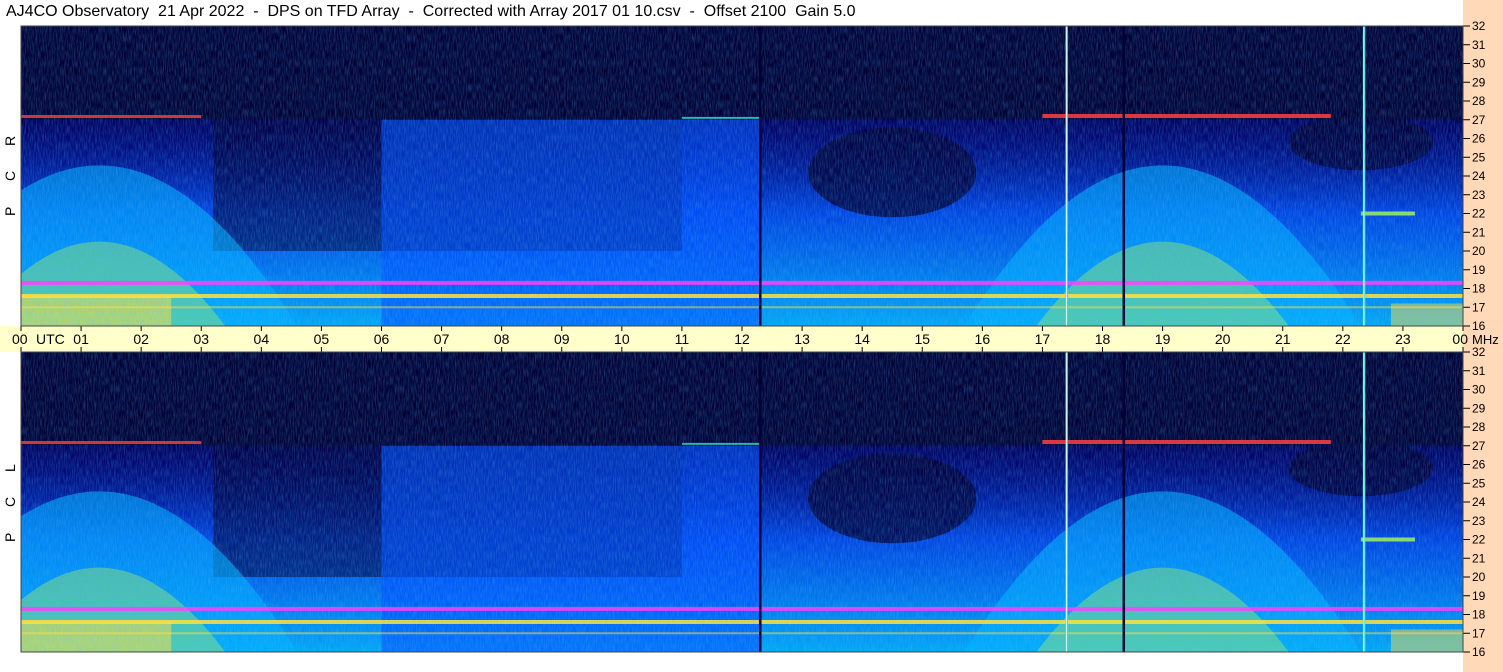  I want to click on time-axis-band, so click(731, 339).